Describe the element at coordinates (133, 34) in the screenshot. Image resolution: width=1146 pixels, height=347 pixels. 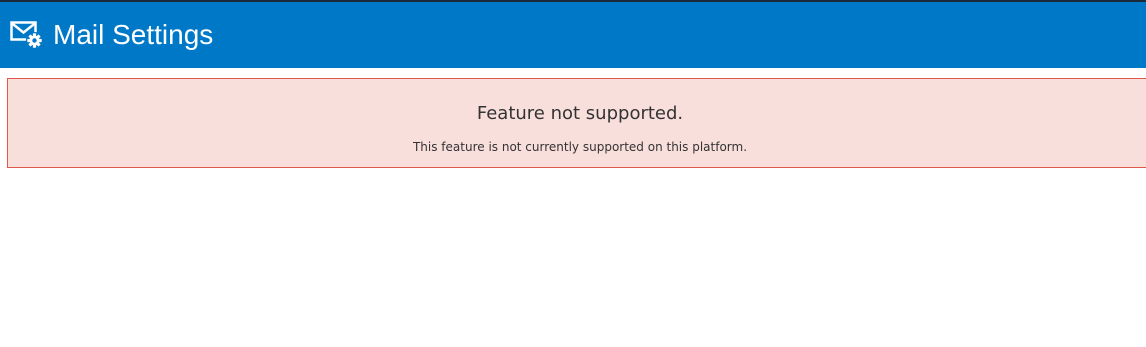
I see `page-title: Mail Settings` at that location.